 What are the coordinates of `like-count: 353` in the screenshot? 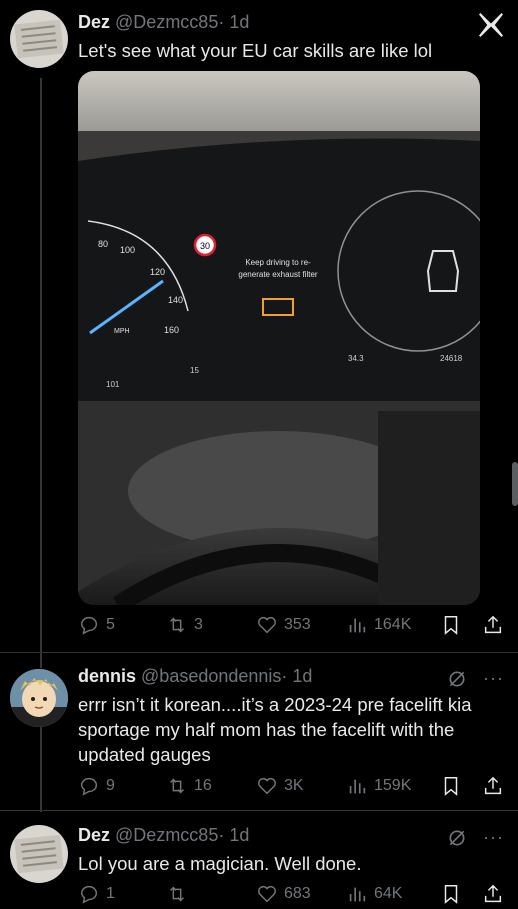 It's located at (297, 624).